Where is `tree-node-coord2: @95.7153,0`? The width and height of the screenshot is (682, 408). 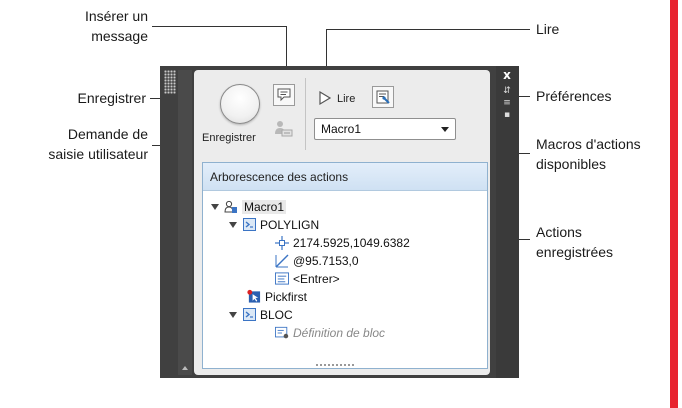
tree-node-coord2: @95.7153,0 is located at coordinates (317, 260).